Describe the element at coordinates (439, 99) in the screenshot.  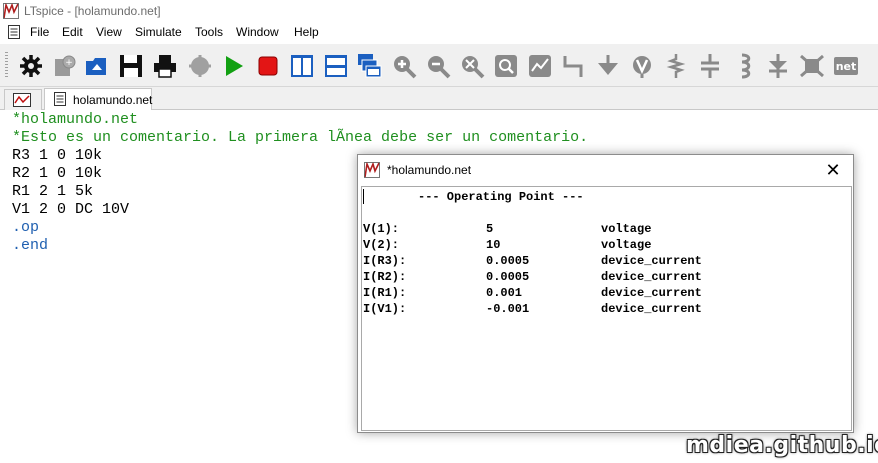
I see `document-tab-bar: holamundo.net` at that location.